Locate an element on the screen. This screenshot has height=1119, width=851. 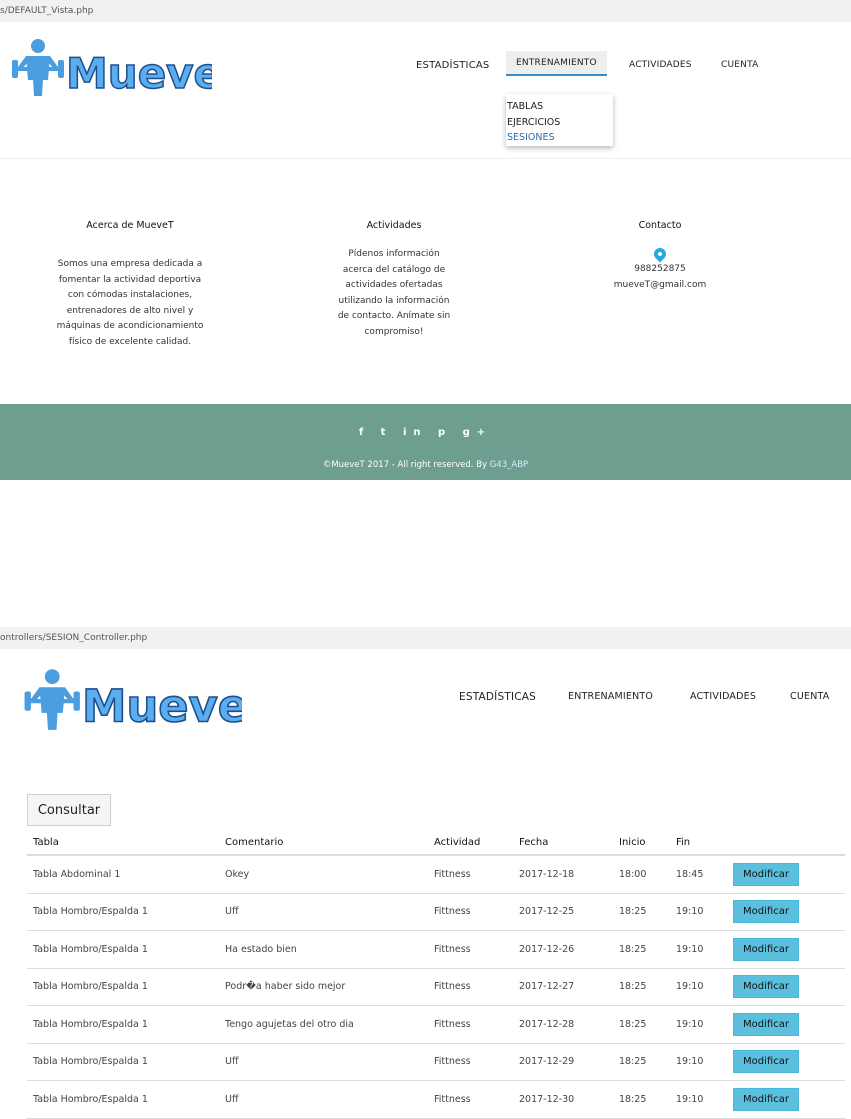
cell-comentario: Ha estado bien is located at coordinates (323, 949).